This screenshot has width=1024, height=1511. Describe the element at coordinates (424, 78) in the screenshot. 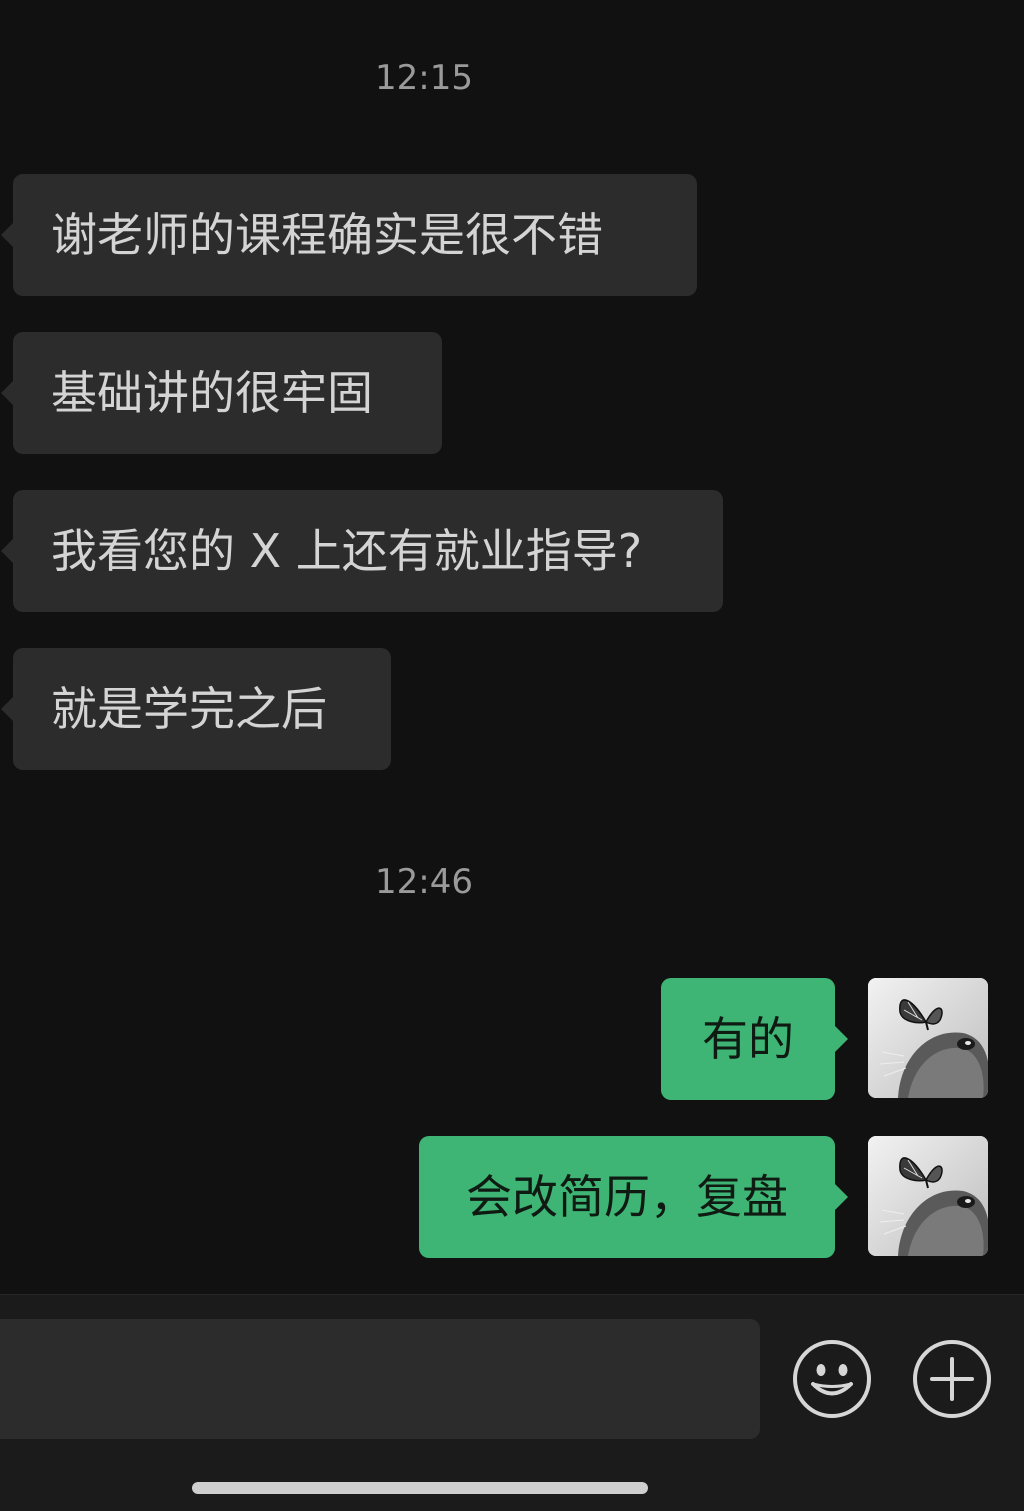

I see `timestamp: 12:15` at that location.